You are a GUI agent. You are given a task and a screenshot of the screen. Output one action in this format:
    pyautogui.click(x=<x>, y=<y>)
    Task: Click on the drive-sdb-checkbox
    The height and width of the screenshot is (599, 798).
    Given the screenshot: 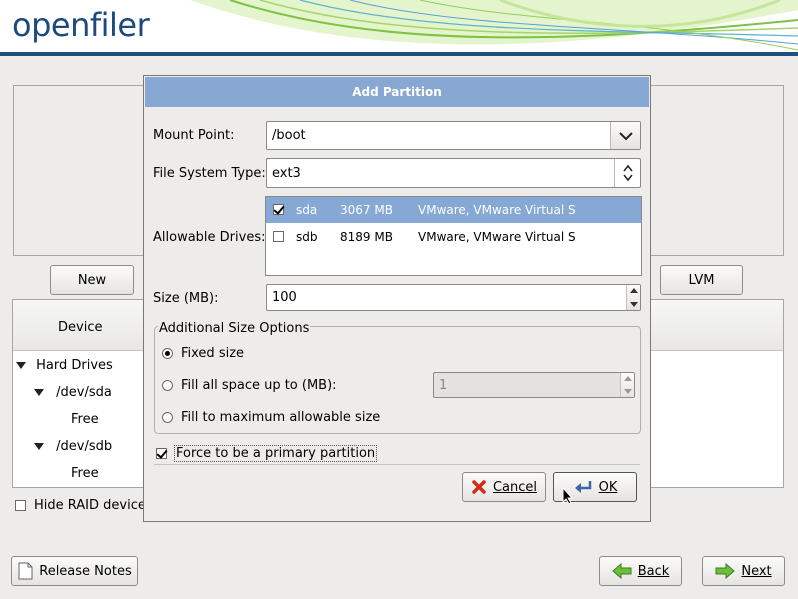 What is the action you would take?
    pyautogui.click(x=278, y=236)
    